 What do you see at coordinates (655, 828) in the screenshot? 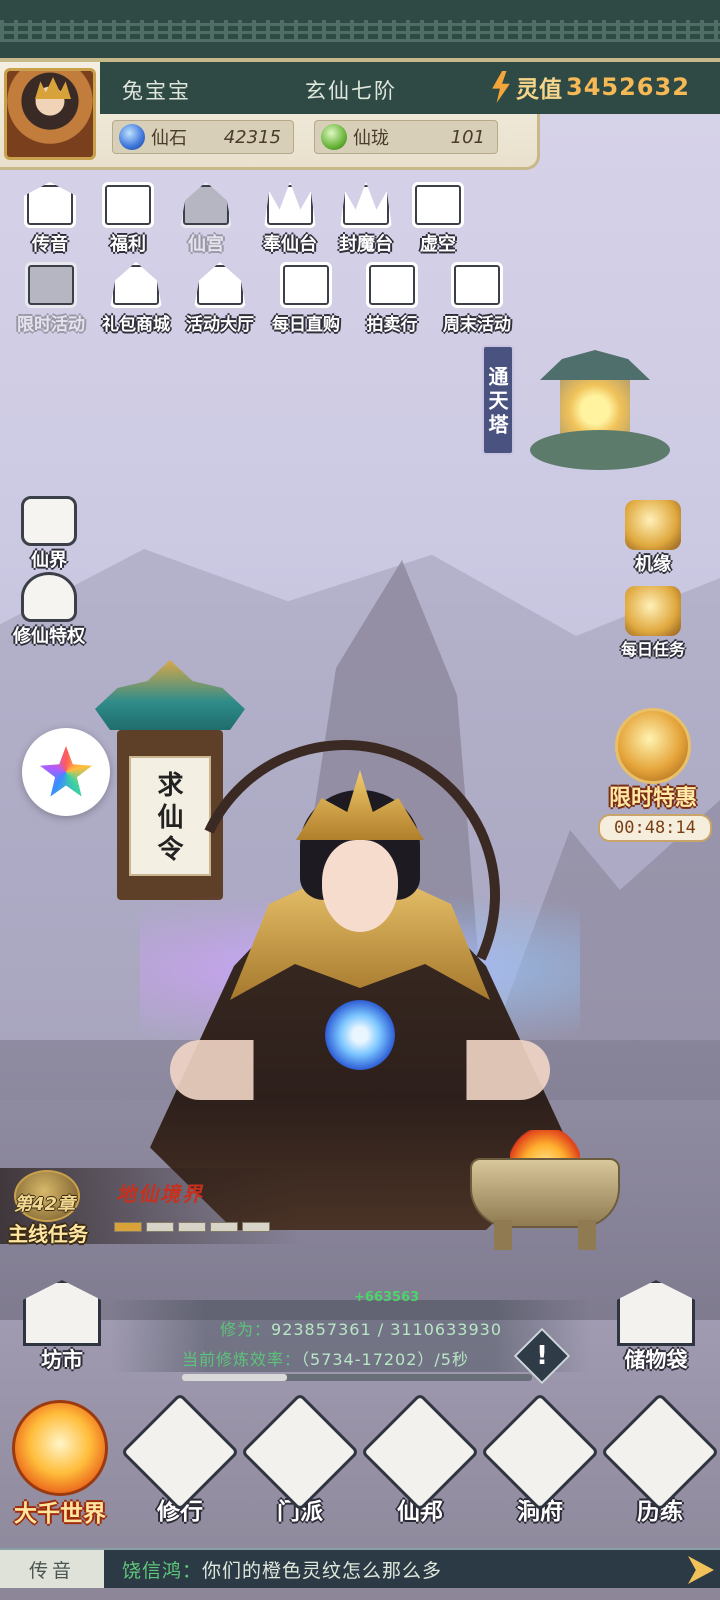
I see `limited-offer-timer: 00:48:14` at bounding box center [655, 828].